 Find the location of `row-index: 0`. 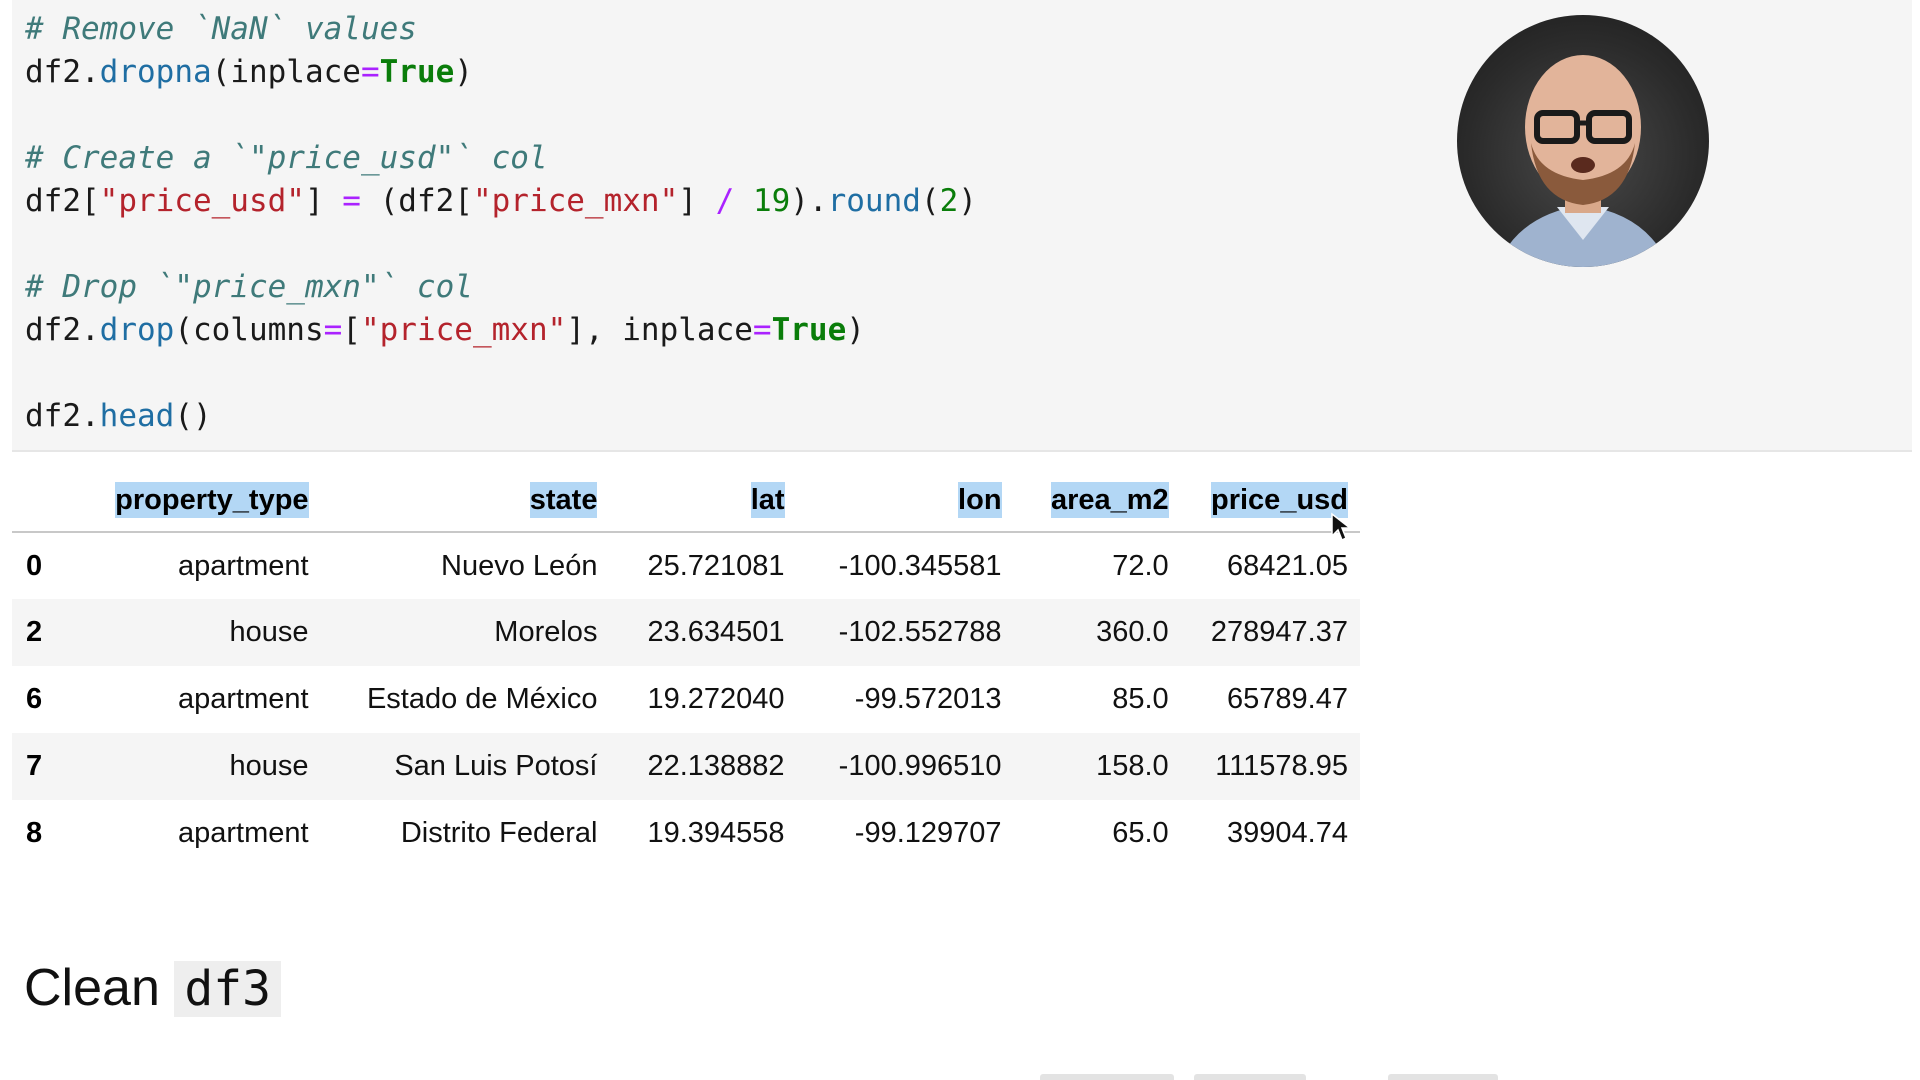

row-index: 0 is located at coordinates (34, 565).